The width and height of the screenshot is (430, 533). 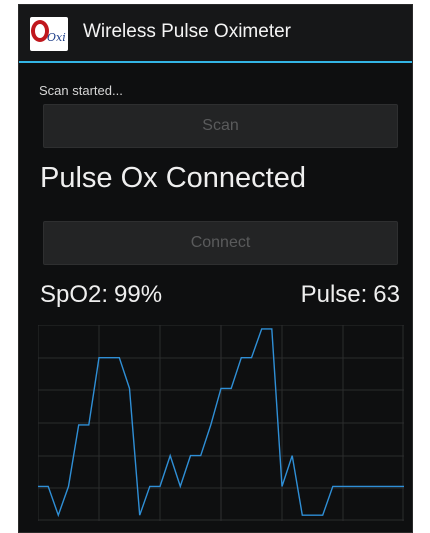 I want to click on connect-button-label: Connect, so click(x=220, y=242).